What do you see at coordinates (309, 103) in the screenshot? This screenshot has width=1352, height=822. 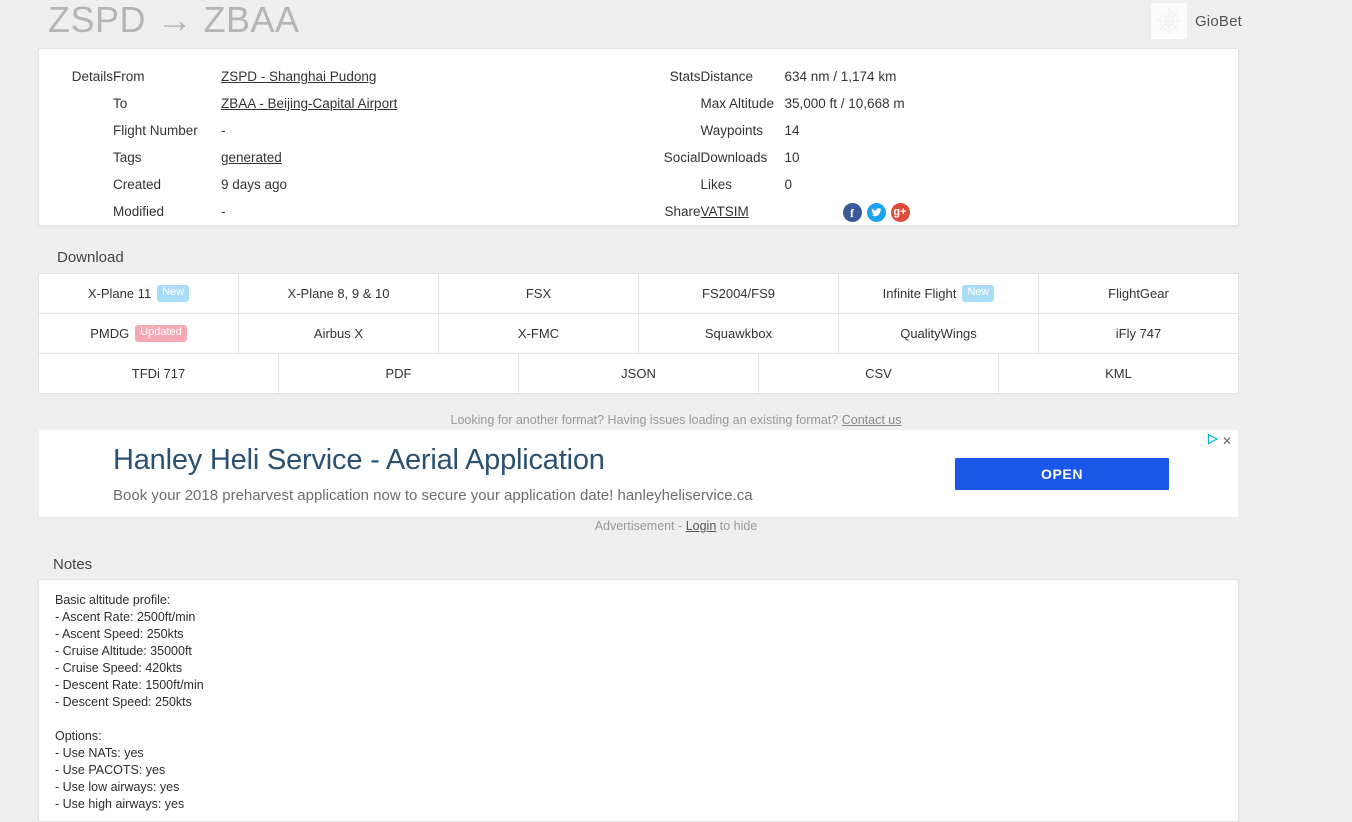 I see `details-value-to: ZBAA - Beijing-Capital Airport` at bounding box center [309, 103].